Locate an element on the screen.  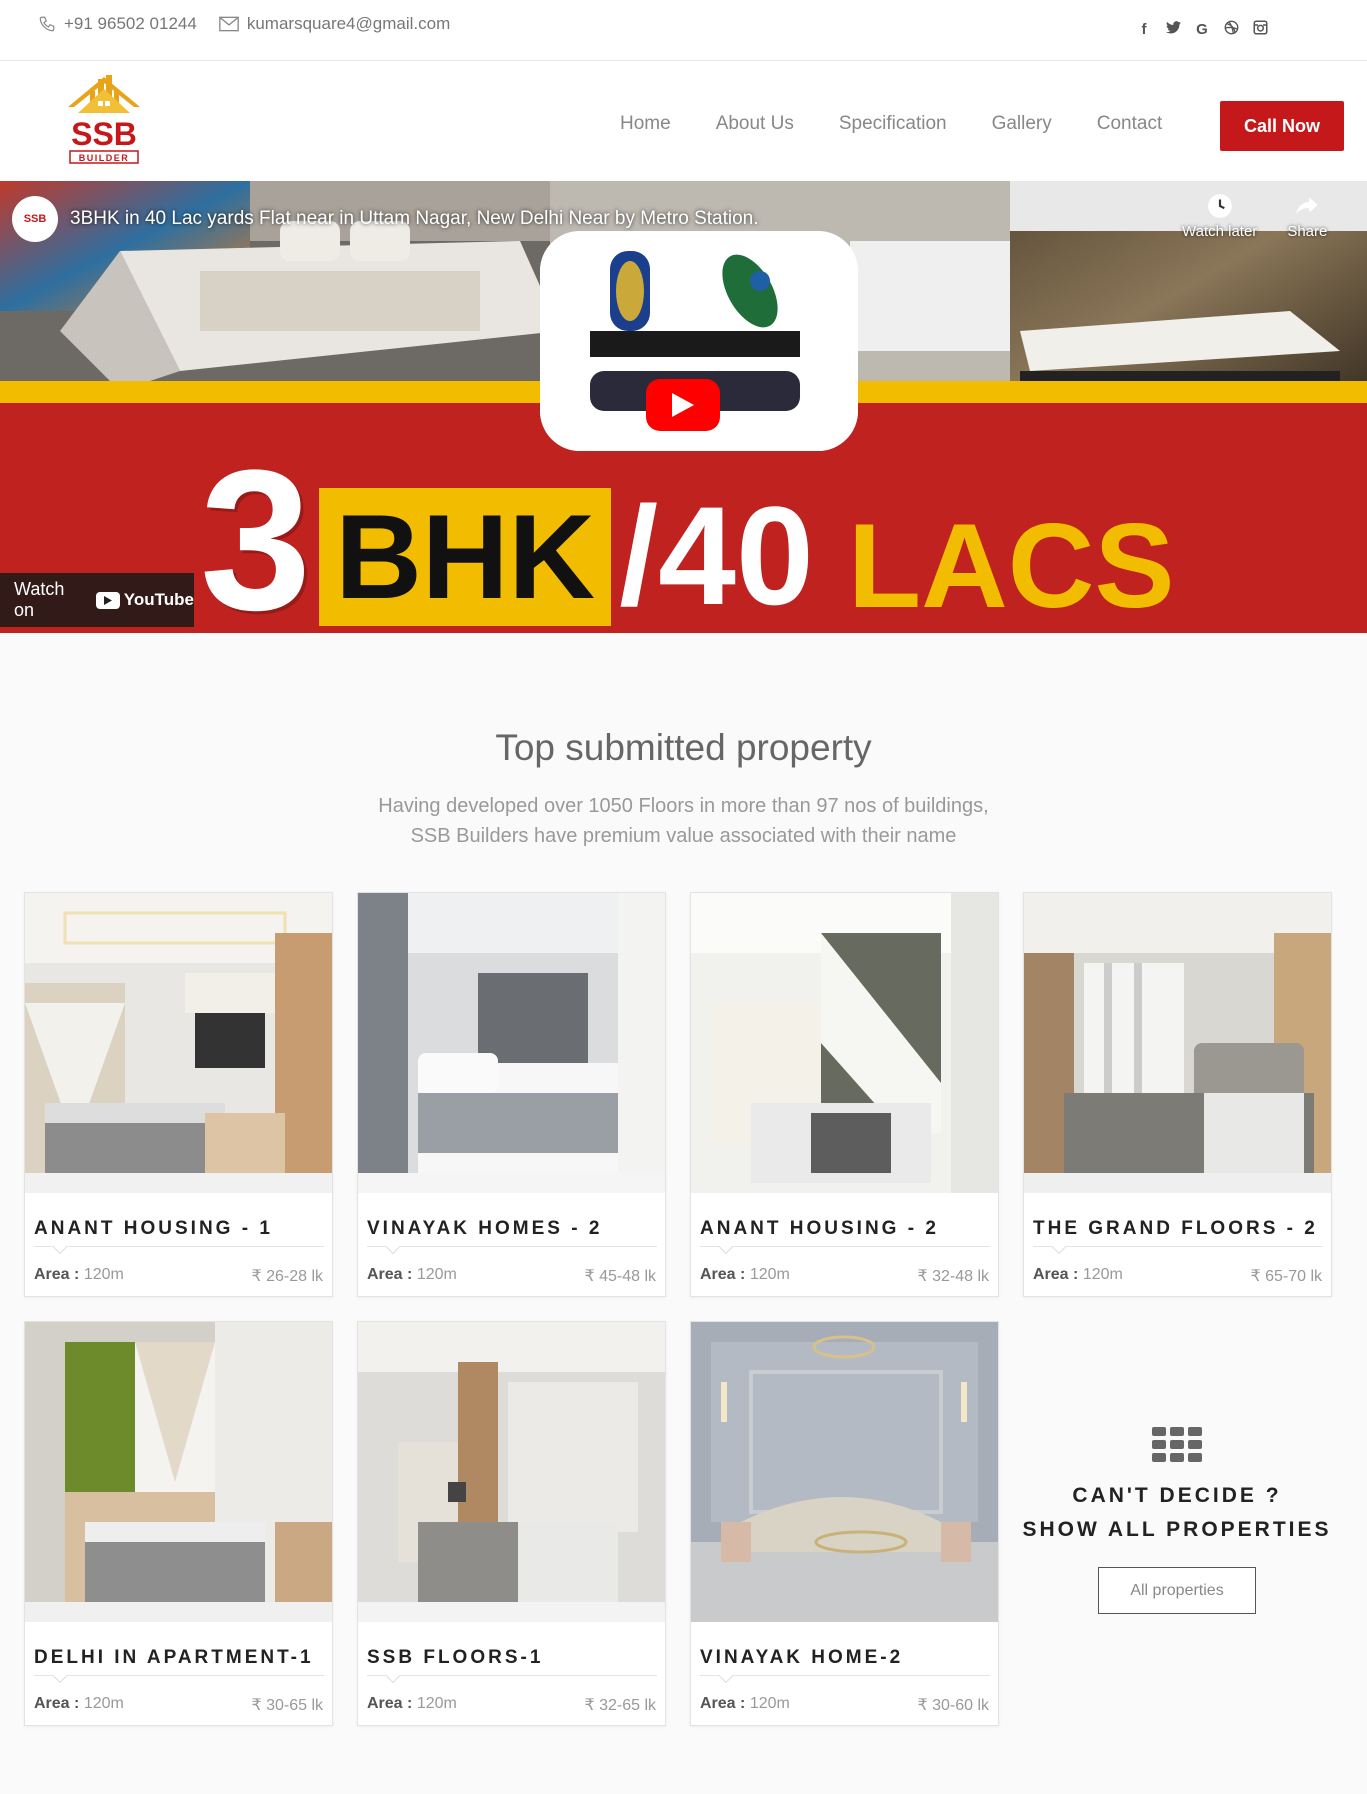
cta-heading-line-2: SHOW ALL PROPERTIES is located at coordinates (1177, 1529).